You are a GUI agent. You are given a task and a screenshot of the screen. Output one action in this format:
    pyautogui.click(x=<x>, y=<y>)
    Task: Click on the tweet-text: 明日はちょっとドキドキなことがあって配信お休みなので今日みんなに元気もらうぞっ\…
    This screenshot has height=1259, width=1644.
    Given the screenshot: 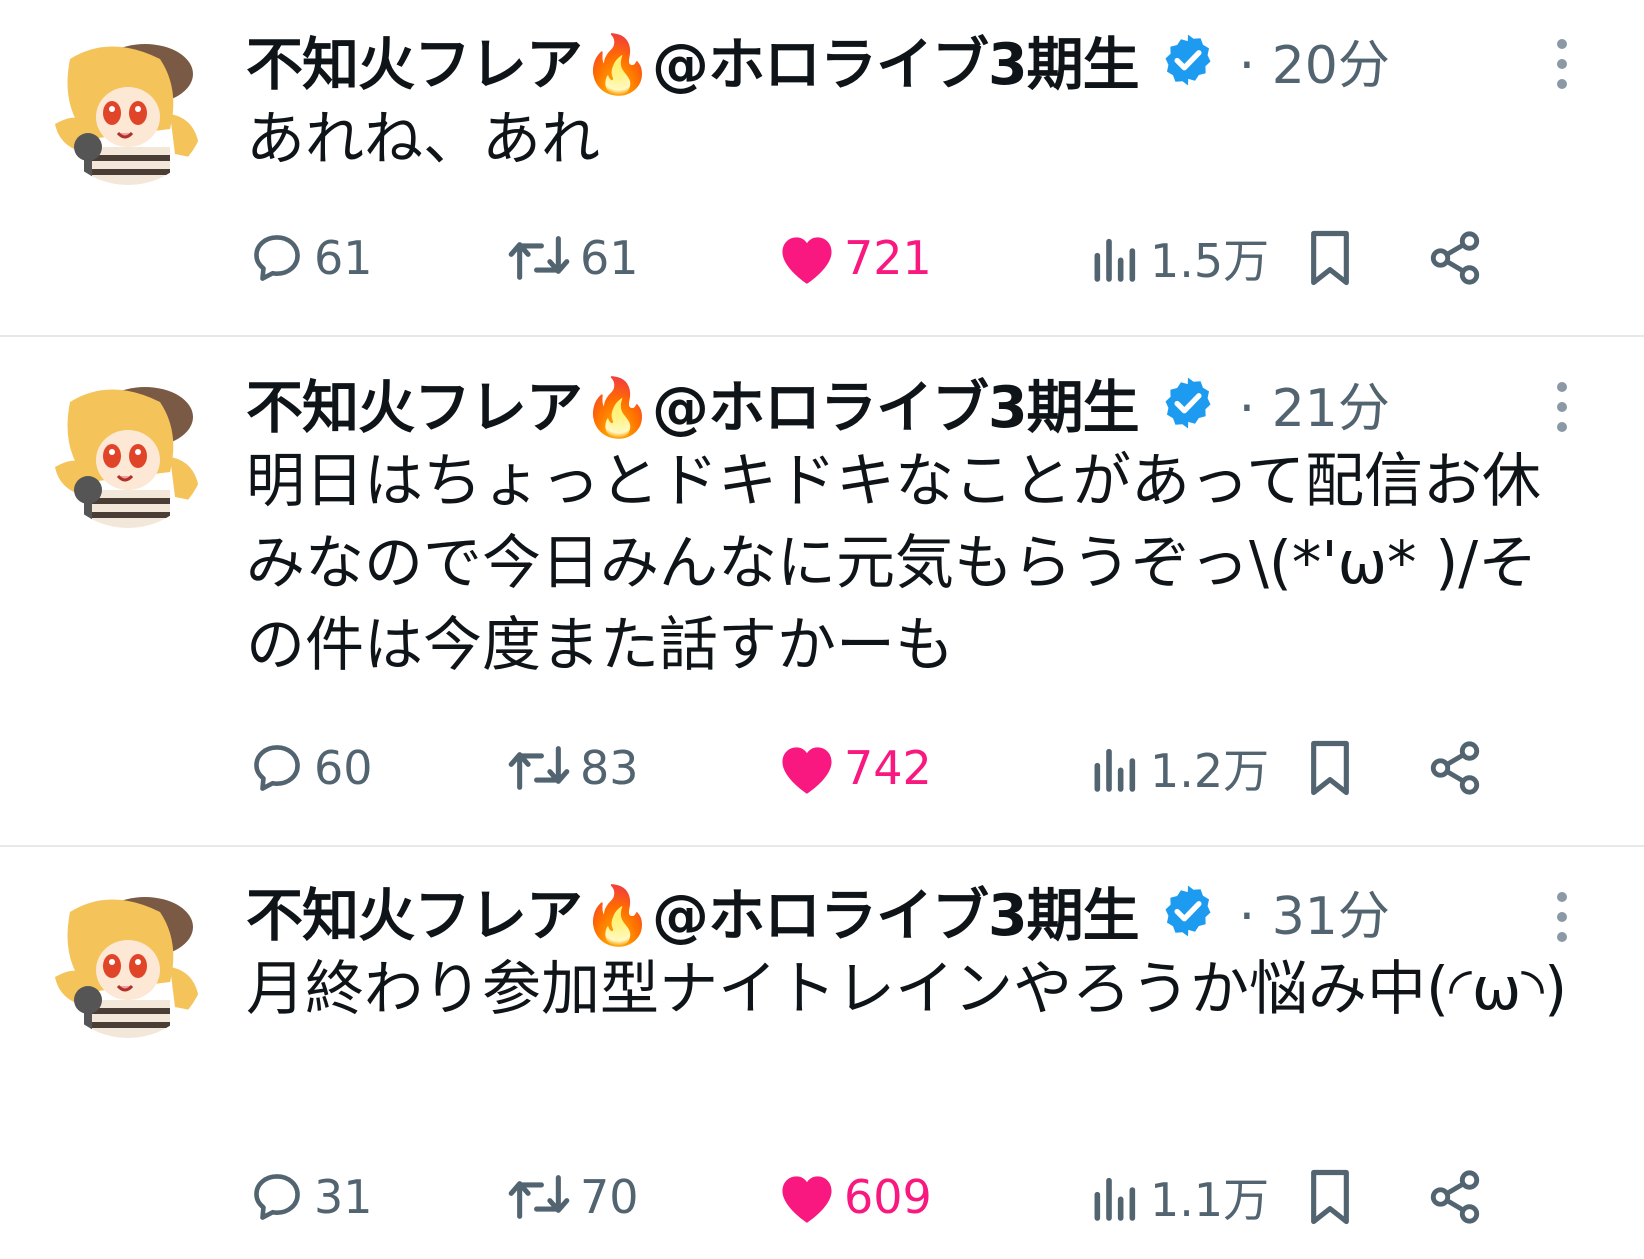 What is the action you would take?
    pyautogui.click(x=894, y=562)
    